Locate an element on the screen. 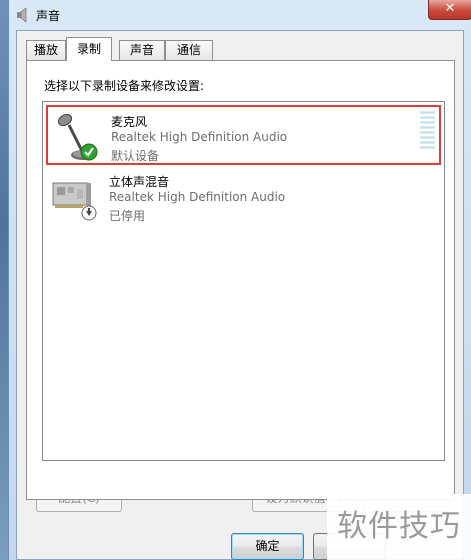  instruction-text: 选择以下录制设备来修改设置: is located at coordinates (124, 86).